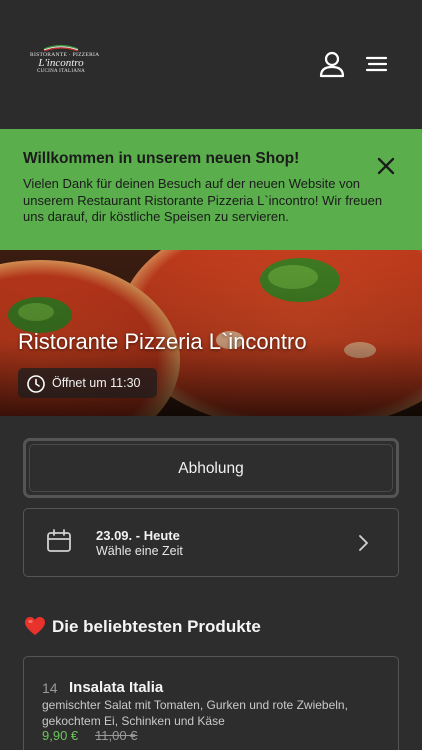 This screenshot has width=422, height=750. What do you see at coordinates (386, 166) in the screenshot?
I see `close-icon` at bounding box center [386, 166].